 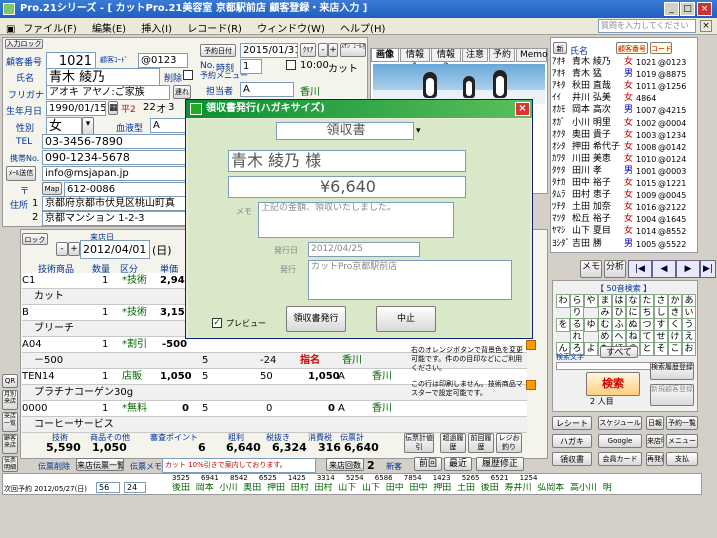 What do you see at coordinates (672, 371) in the screenshot?
I see `search-history-button: 検索履歴登録` at bounding box center [672, 371].